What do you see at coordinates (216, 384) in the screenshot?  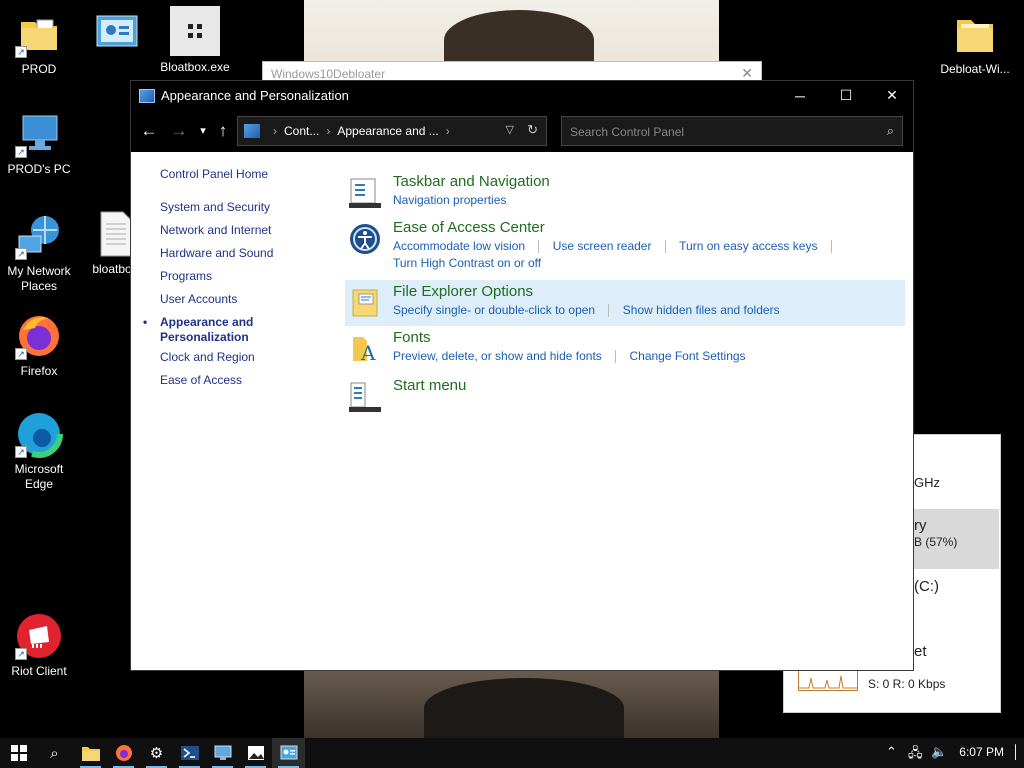 I see `nav-ease-of-access: Ease of Access` at bounding box center [216, 384].